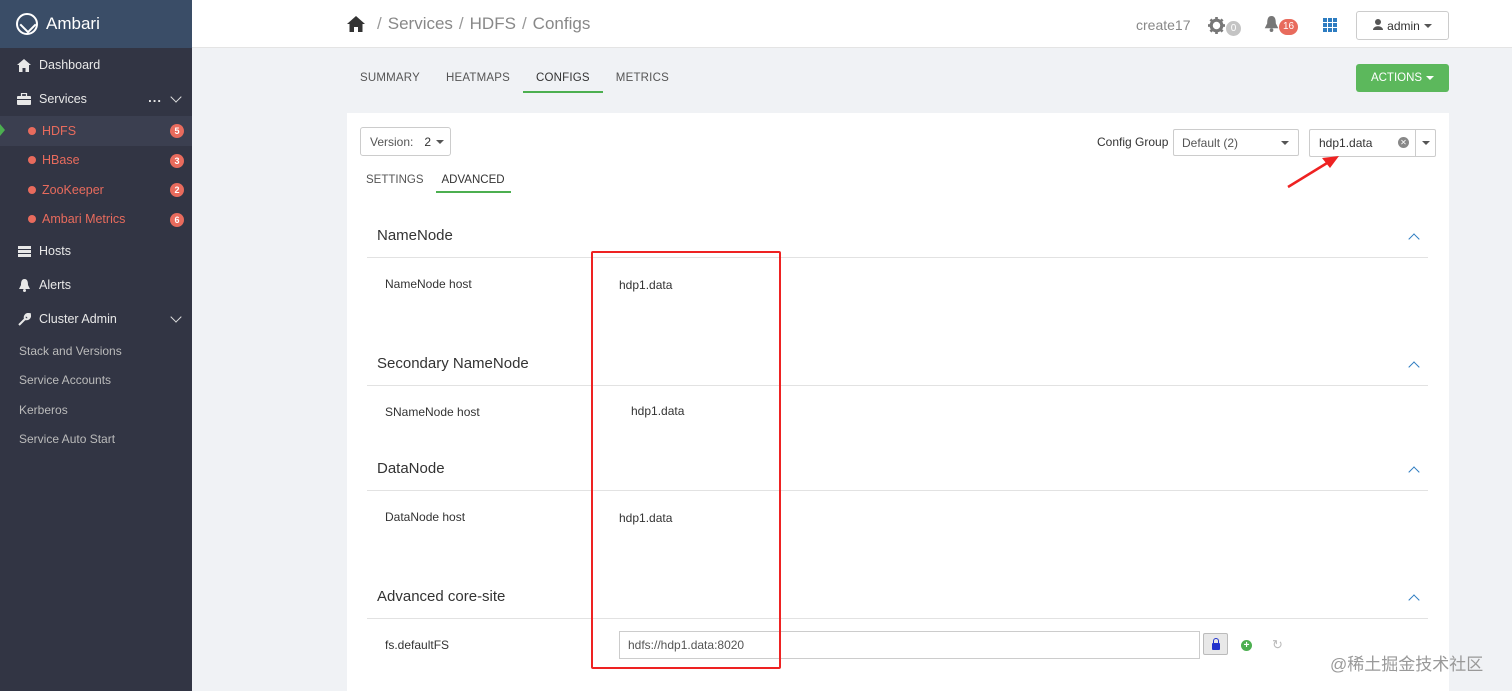  I want to click on tab-summary: SUMMARY, so click(390, 78).